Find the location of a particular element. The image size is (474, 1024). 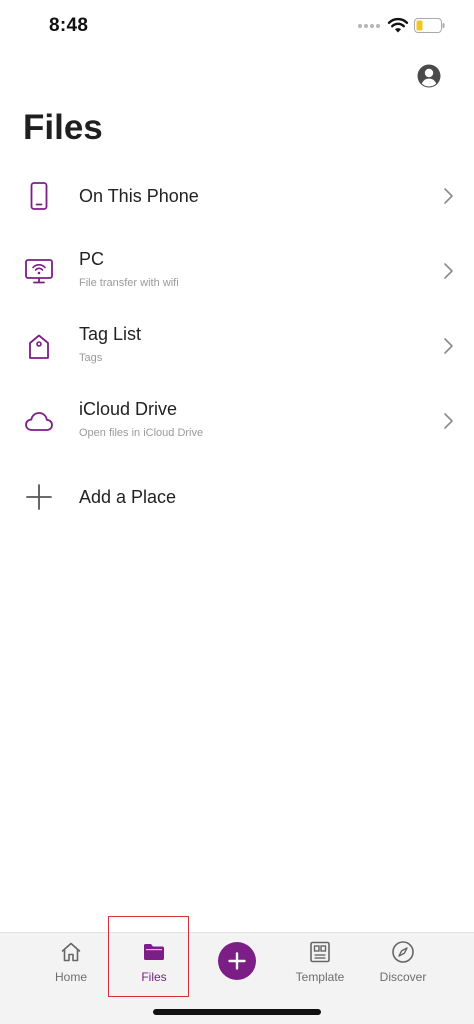

wifi-icon is located at coordinates (398, 25).